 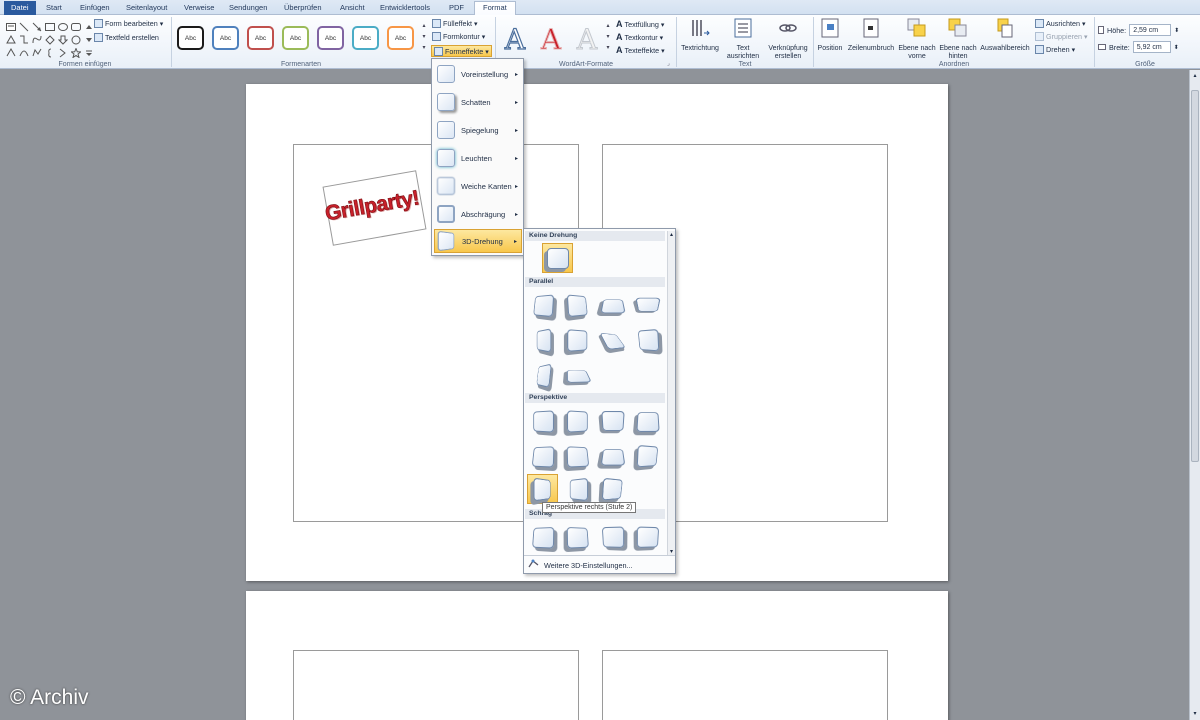 What do you see at coordinates (551, 40) in the screenshot?
I see `wordart-style-2: A` at bounding box center [551, 40].